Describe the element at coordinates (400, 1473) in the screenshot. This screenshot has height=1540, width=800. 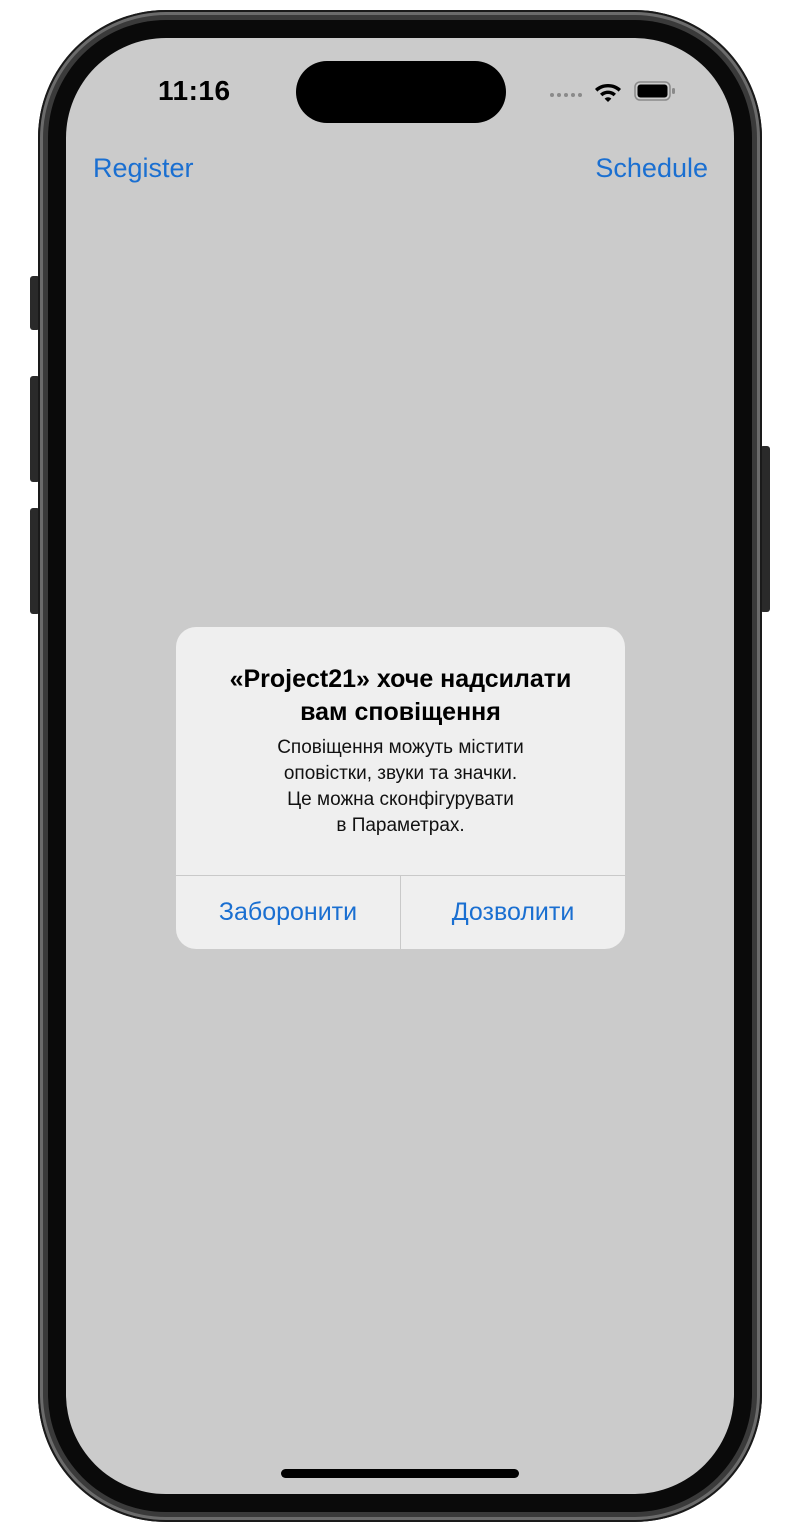
I see `home-indicator` at that location.